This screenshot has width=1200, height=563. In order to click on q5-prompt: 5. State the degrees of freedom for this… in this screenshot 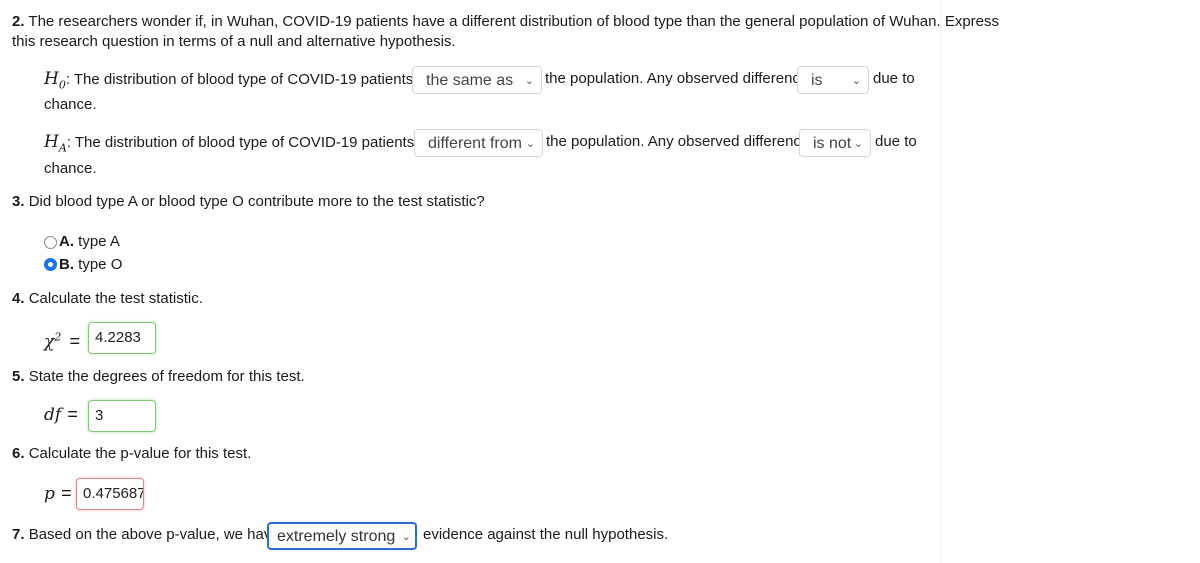, I will do `click(158, 377)`.